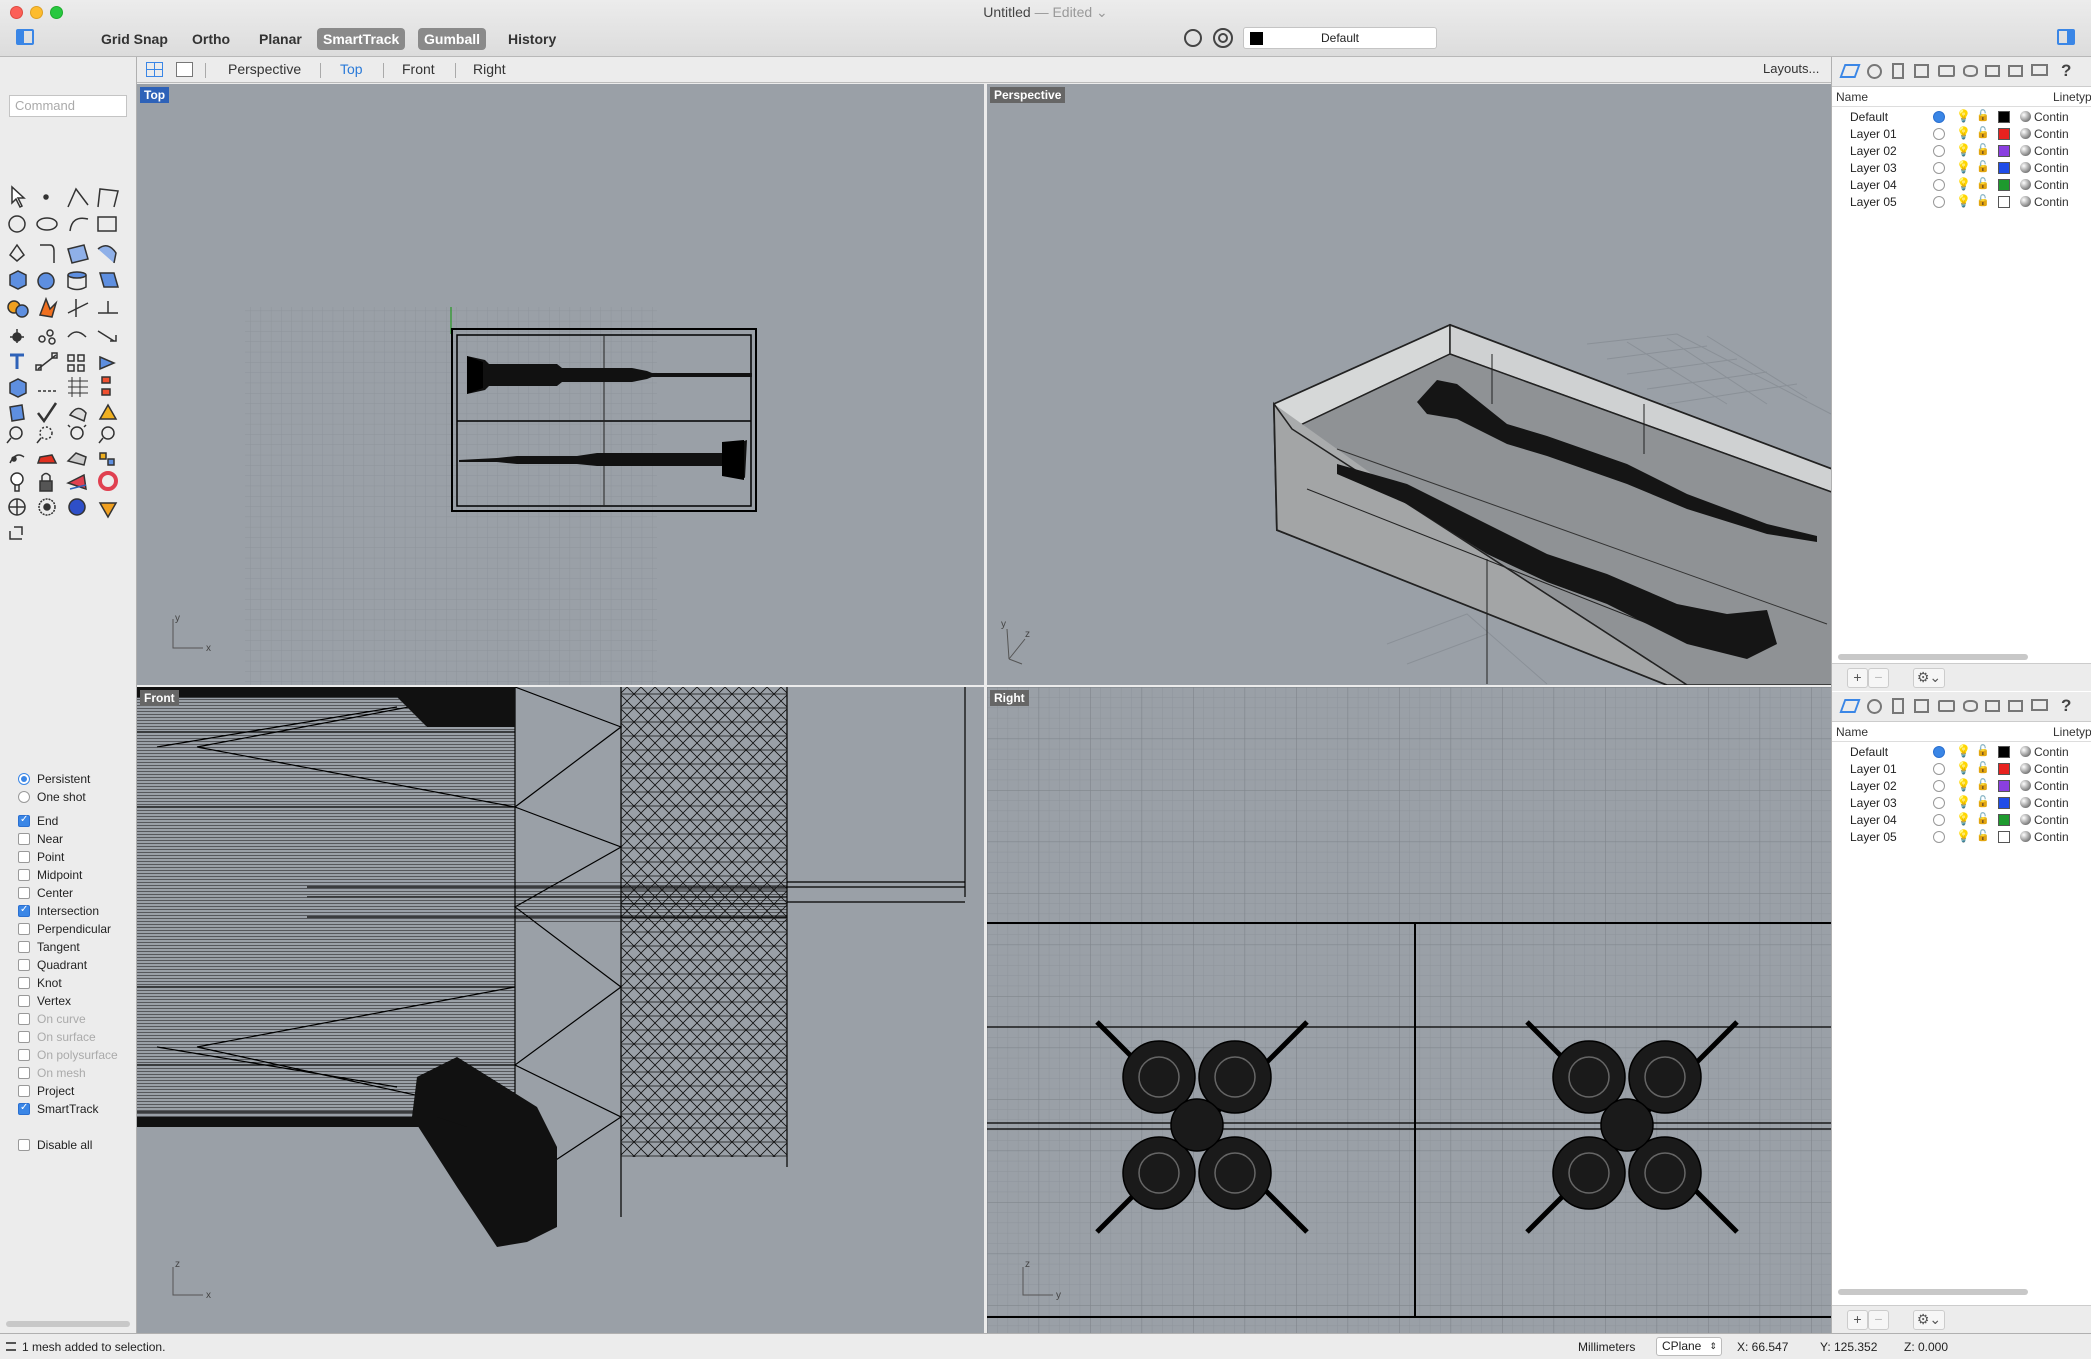 The width and height of the screenshot is (2091, 1359). What do you see at coordinates (1929, 1320) in the screenshot?
I see `layer-options-gear-icon: ⚙⌄` at bounding box center [1929, 1320].